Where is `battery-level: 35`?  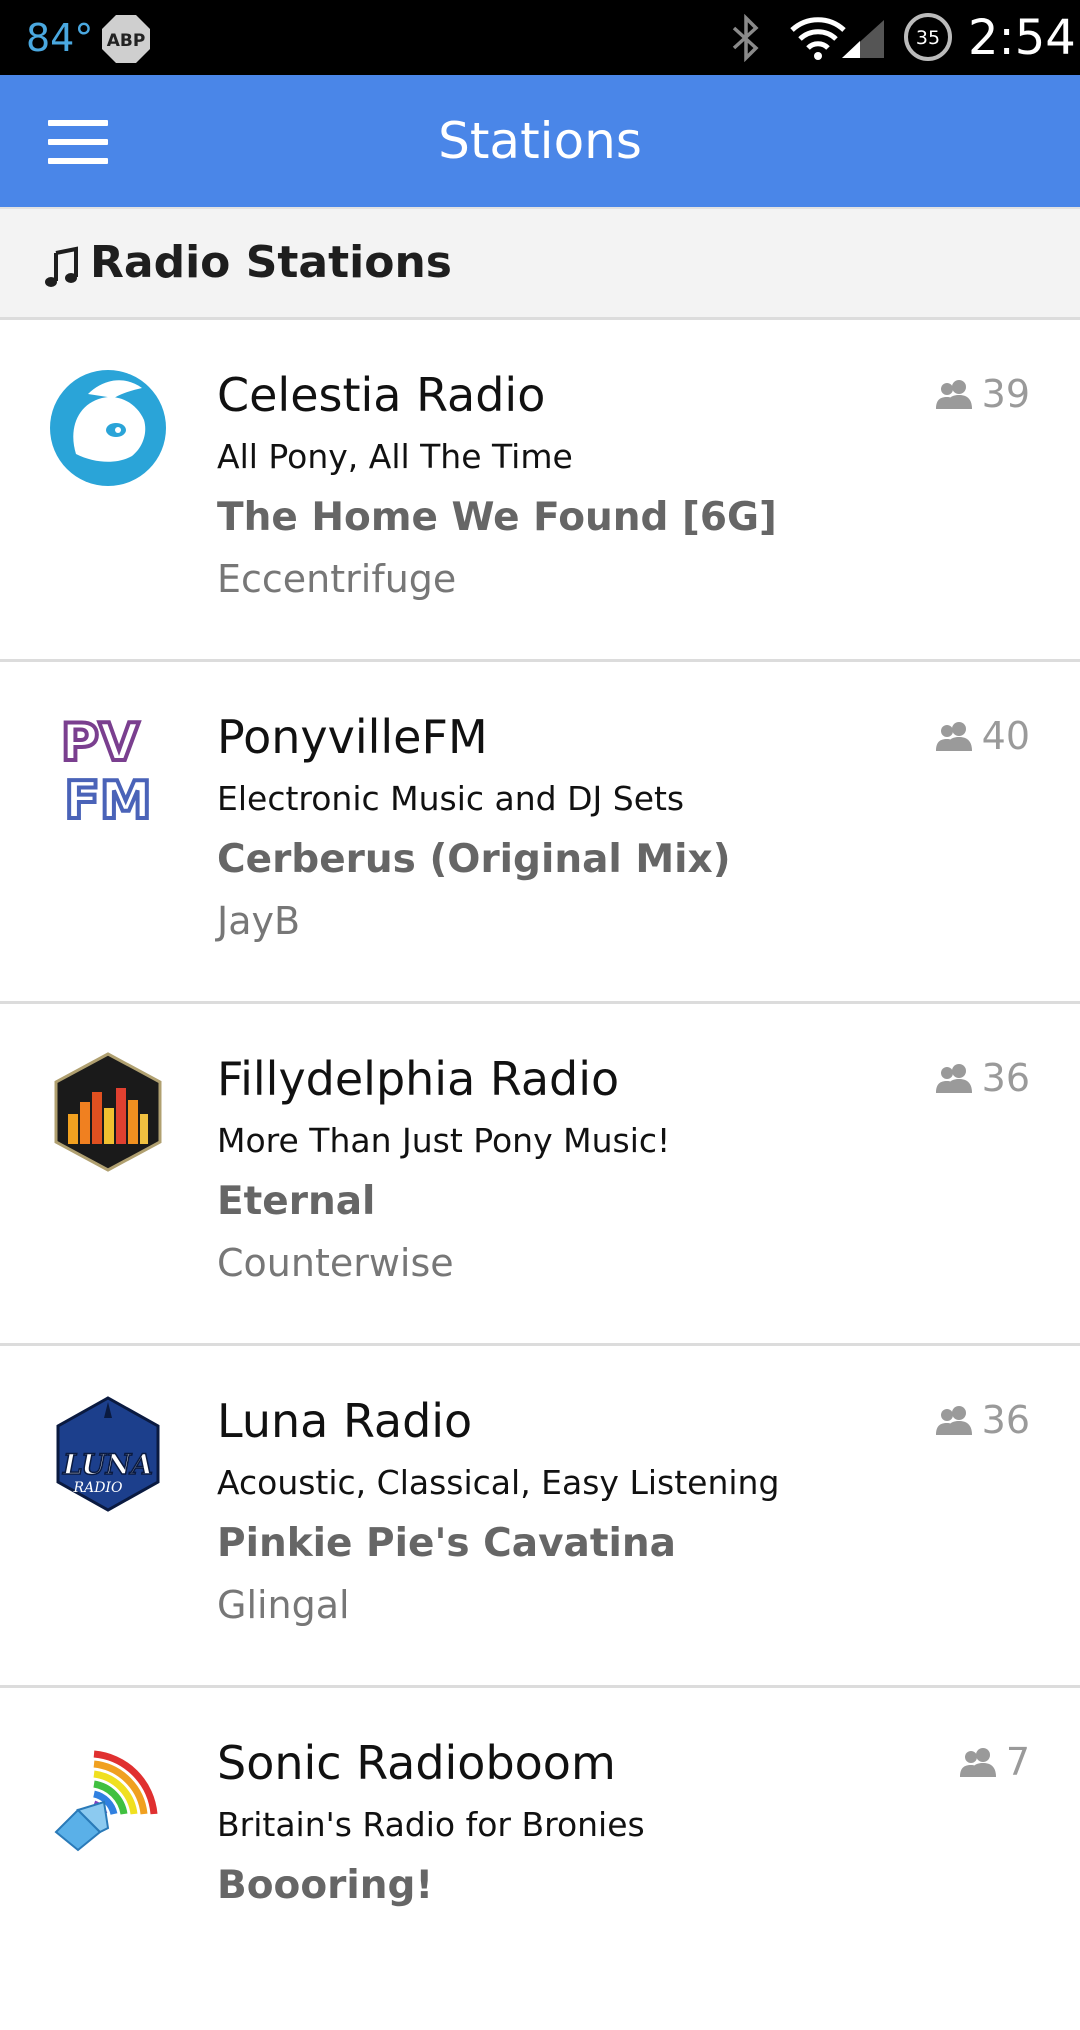
battery-level: 35 is located at coordinates (928, 38).